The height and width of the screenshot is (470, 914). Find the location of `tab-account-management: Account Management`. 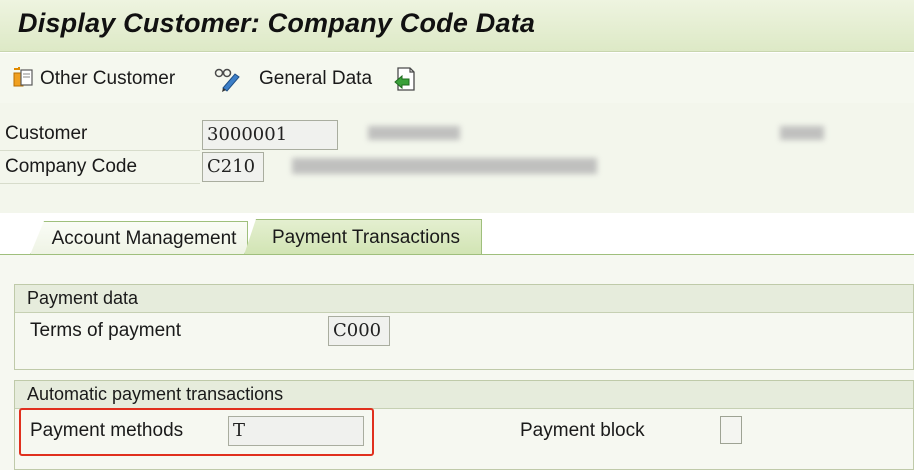

tab-account-management: Account Management is located at coordinates (139, 238).